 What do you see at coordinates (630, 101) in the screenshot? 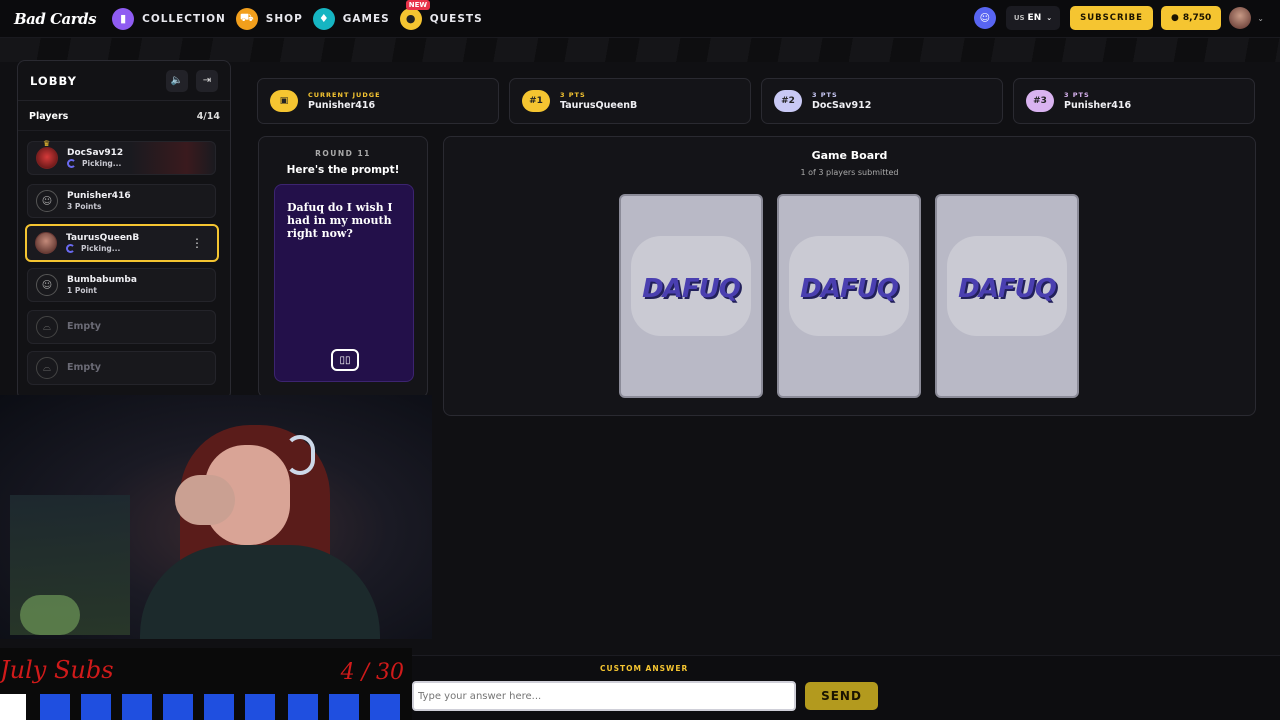
I see `rank-1-card: #1 3 PTS TaurusQueenB` at bounding box center [630, 101].